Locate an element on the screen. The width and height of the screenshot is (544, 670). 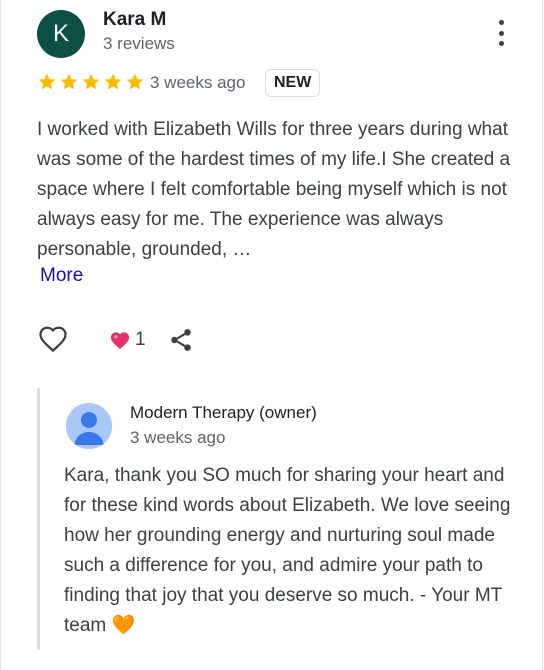
author-avatar: K is located at coordinates (61, 34).